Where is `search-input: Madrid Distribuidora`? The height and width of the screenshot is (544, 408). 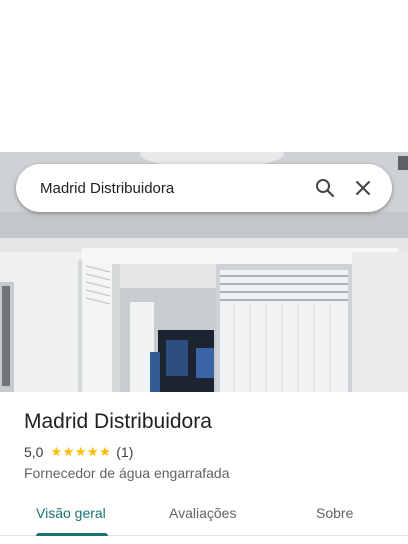 search-input: Madrid Distribuidora is located at coordinates (173, 188).